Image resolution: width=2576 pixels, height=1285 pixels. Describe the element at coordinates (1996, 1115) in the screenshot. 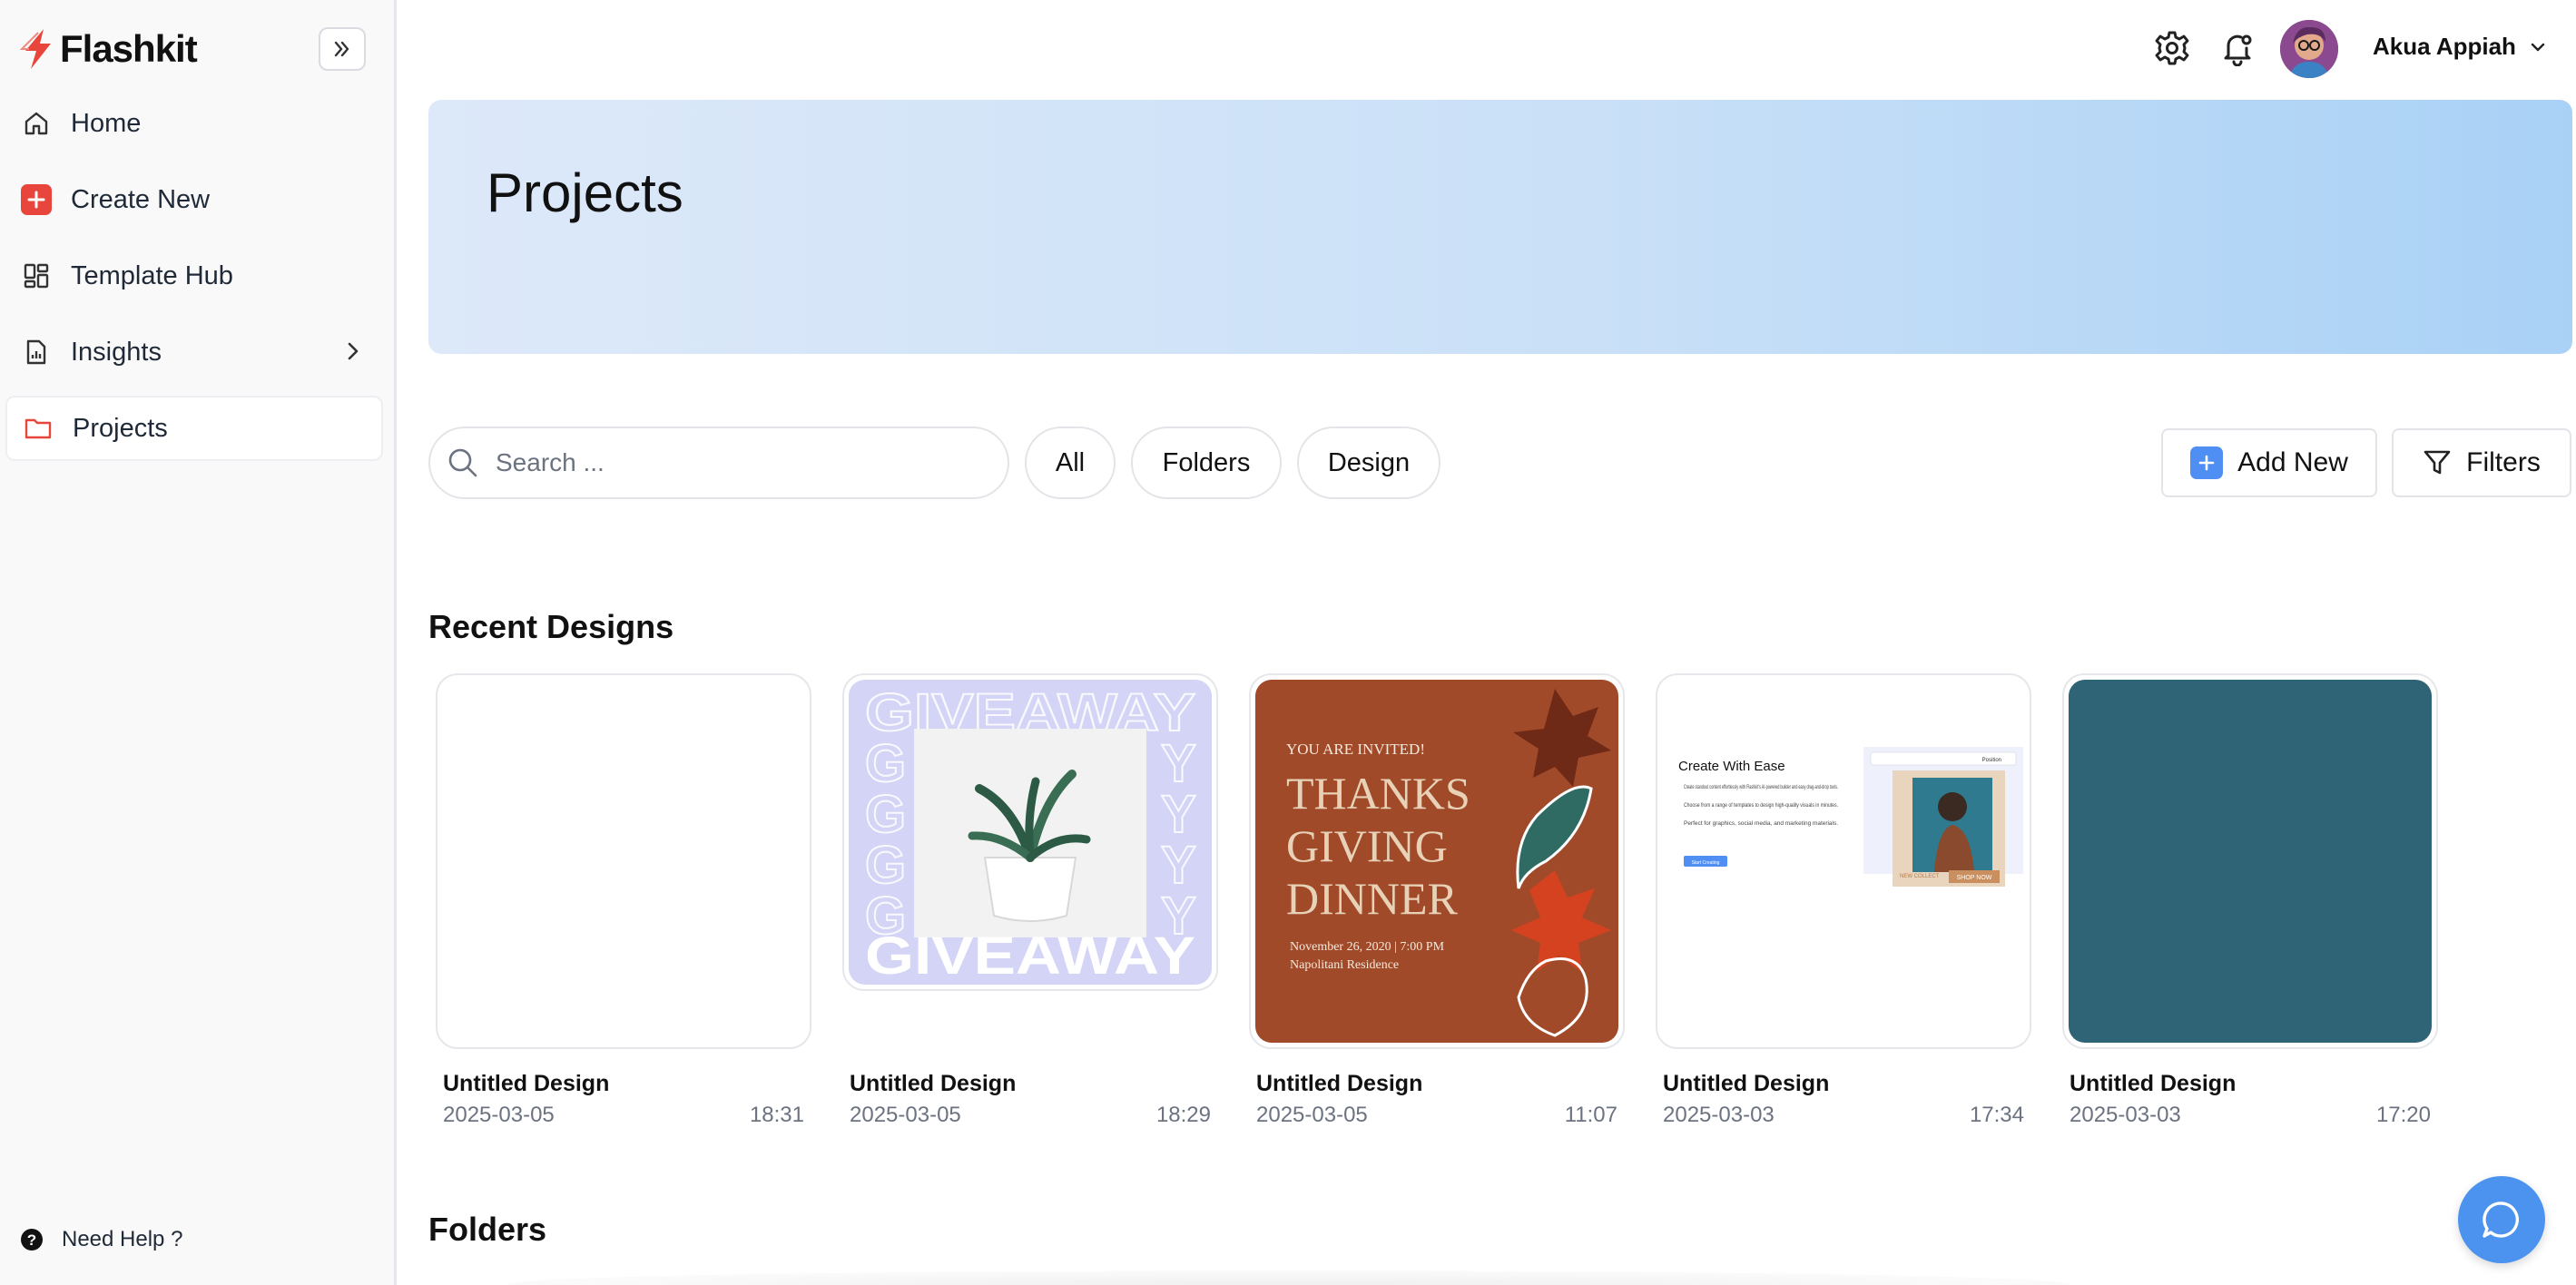

I see `design-time: 17:34` at that location.